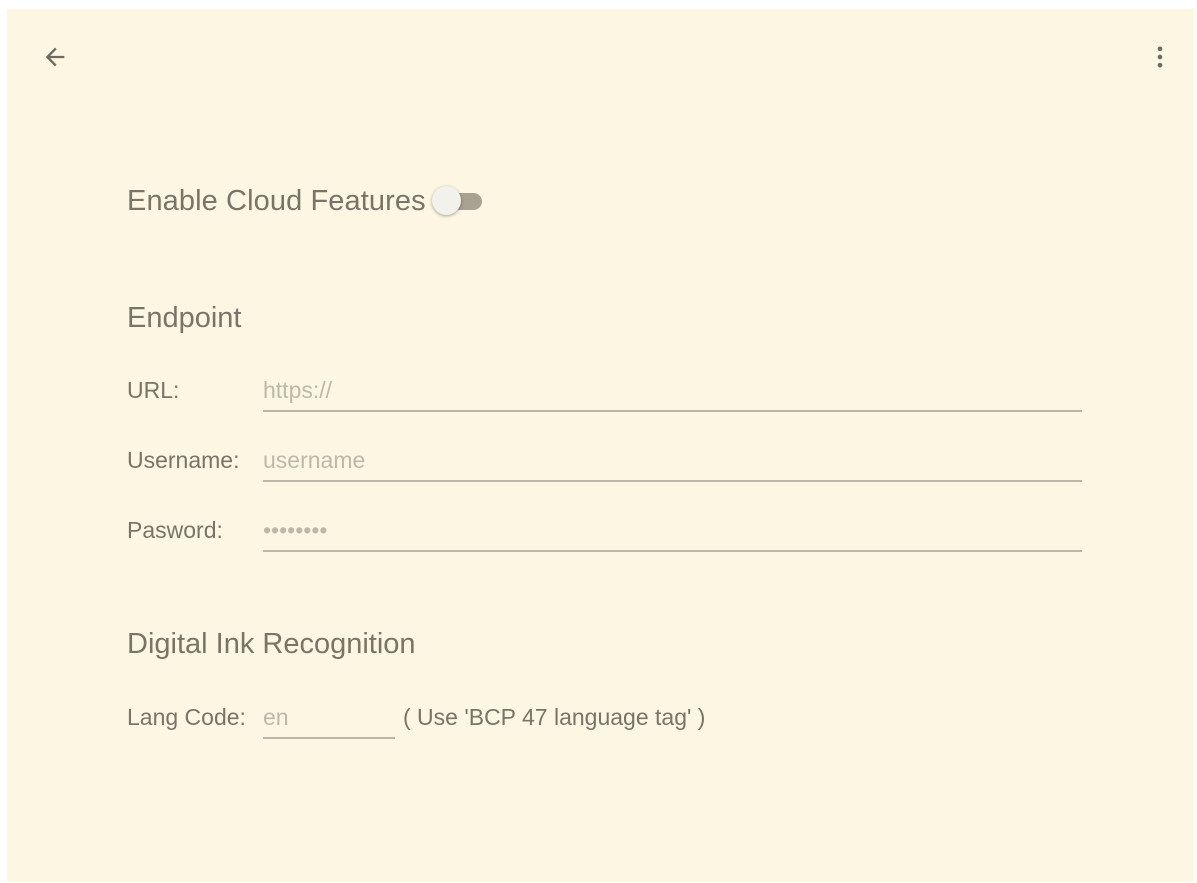 The image size is (1197, 883). I want to click on switch-thumb, so click(446, 200).